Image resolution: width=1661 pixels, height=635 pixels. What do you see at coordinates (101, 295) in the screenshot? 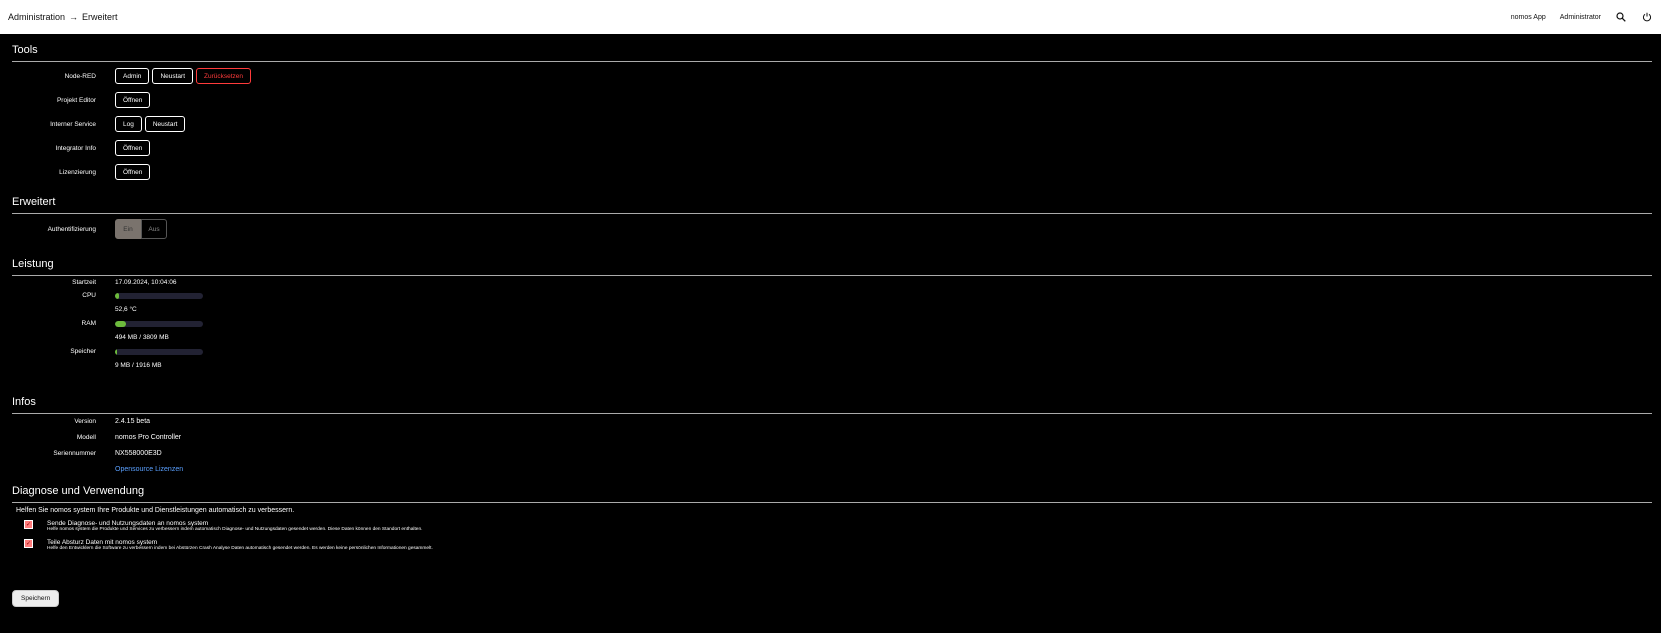
I see `cpu-row: CPU` at bounding box center [101, 295].